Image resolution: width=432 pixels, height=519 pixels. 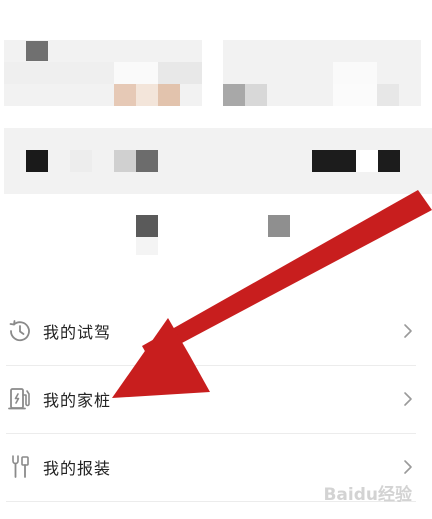 I want to click on blurred-banner, so click(x=218, y=161).